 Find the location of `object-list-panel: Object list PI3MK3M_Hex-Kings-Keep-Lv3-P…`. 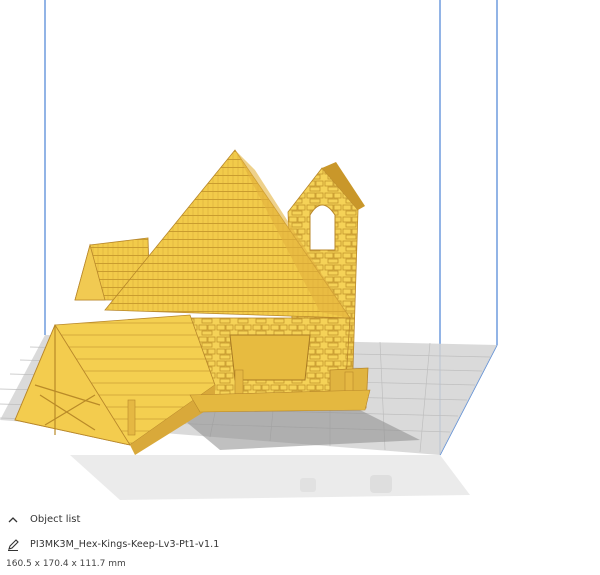

object-list-panel: Object list PI3MK3M_Hex-Kings-Keep-Lv3-P… is located at coordinates (300, 540).